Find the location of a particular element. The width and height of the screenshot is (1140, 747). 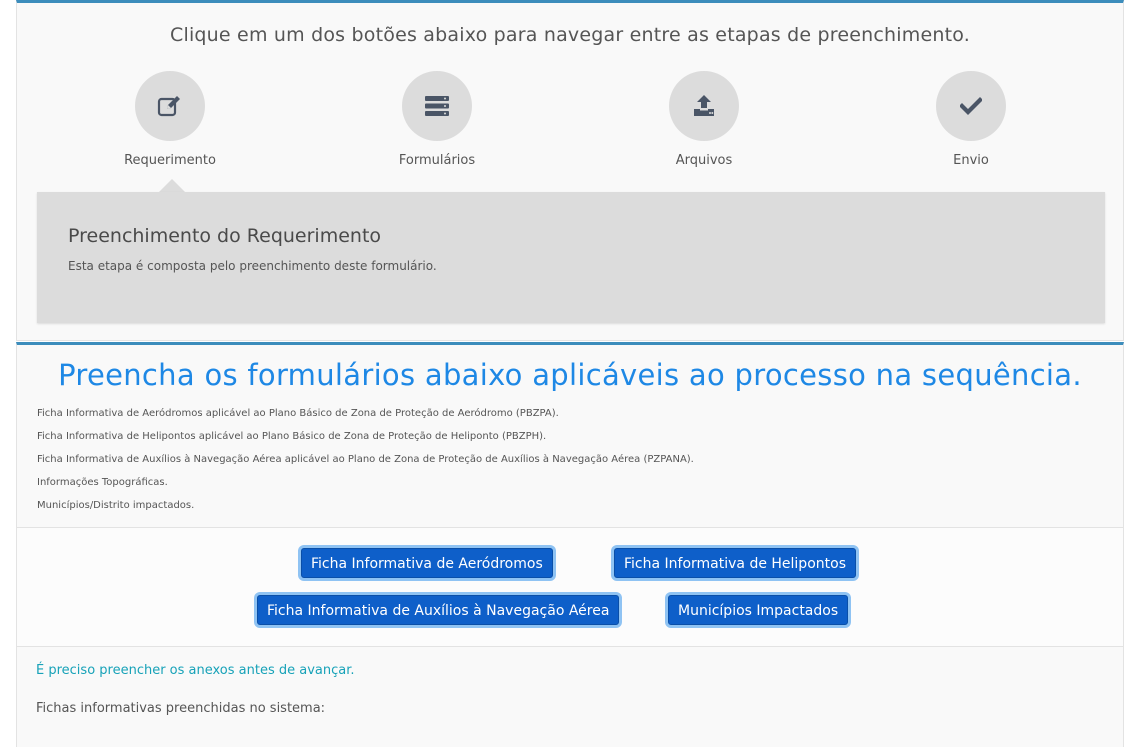

step-arquivos-circle is located at coordinates (704, 106).